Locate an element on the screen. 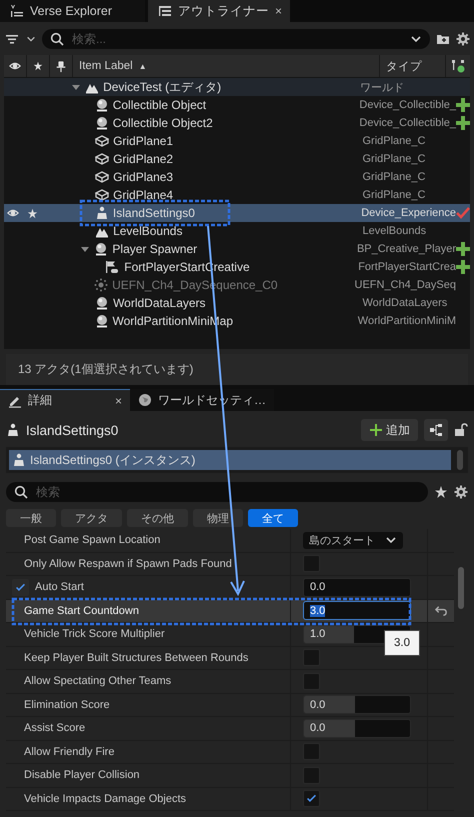 The height and width of the screenshot is (817, 474). property-label: Allow Friendly Fire is located at coordinates (69, 752).